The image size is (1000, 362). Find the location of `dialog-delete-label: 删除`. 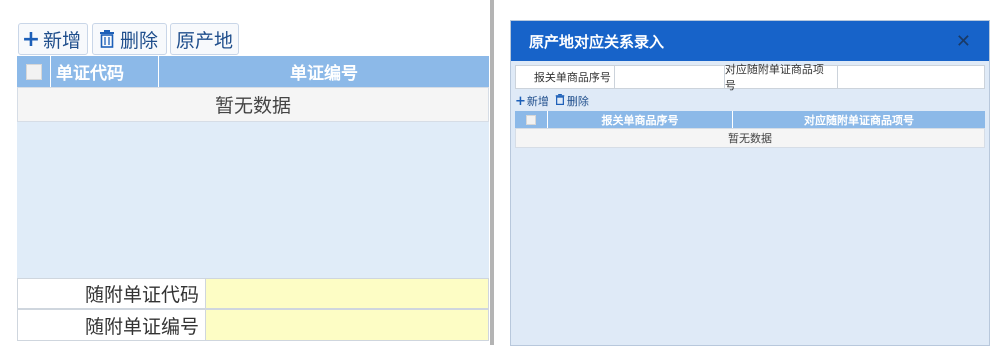

dialog-delete-label: 删除 is located at coordinates (577, 101).